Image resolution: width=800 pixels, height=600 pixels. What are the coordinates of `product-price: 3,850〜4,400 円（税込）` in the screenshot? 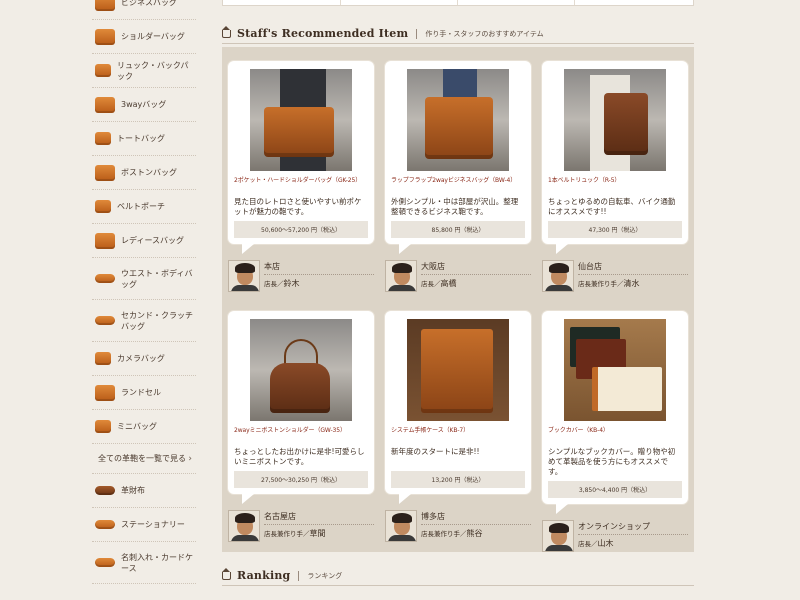 It's located at (615, 489).